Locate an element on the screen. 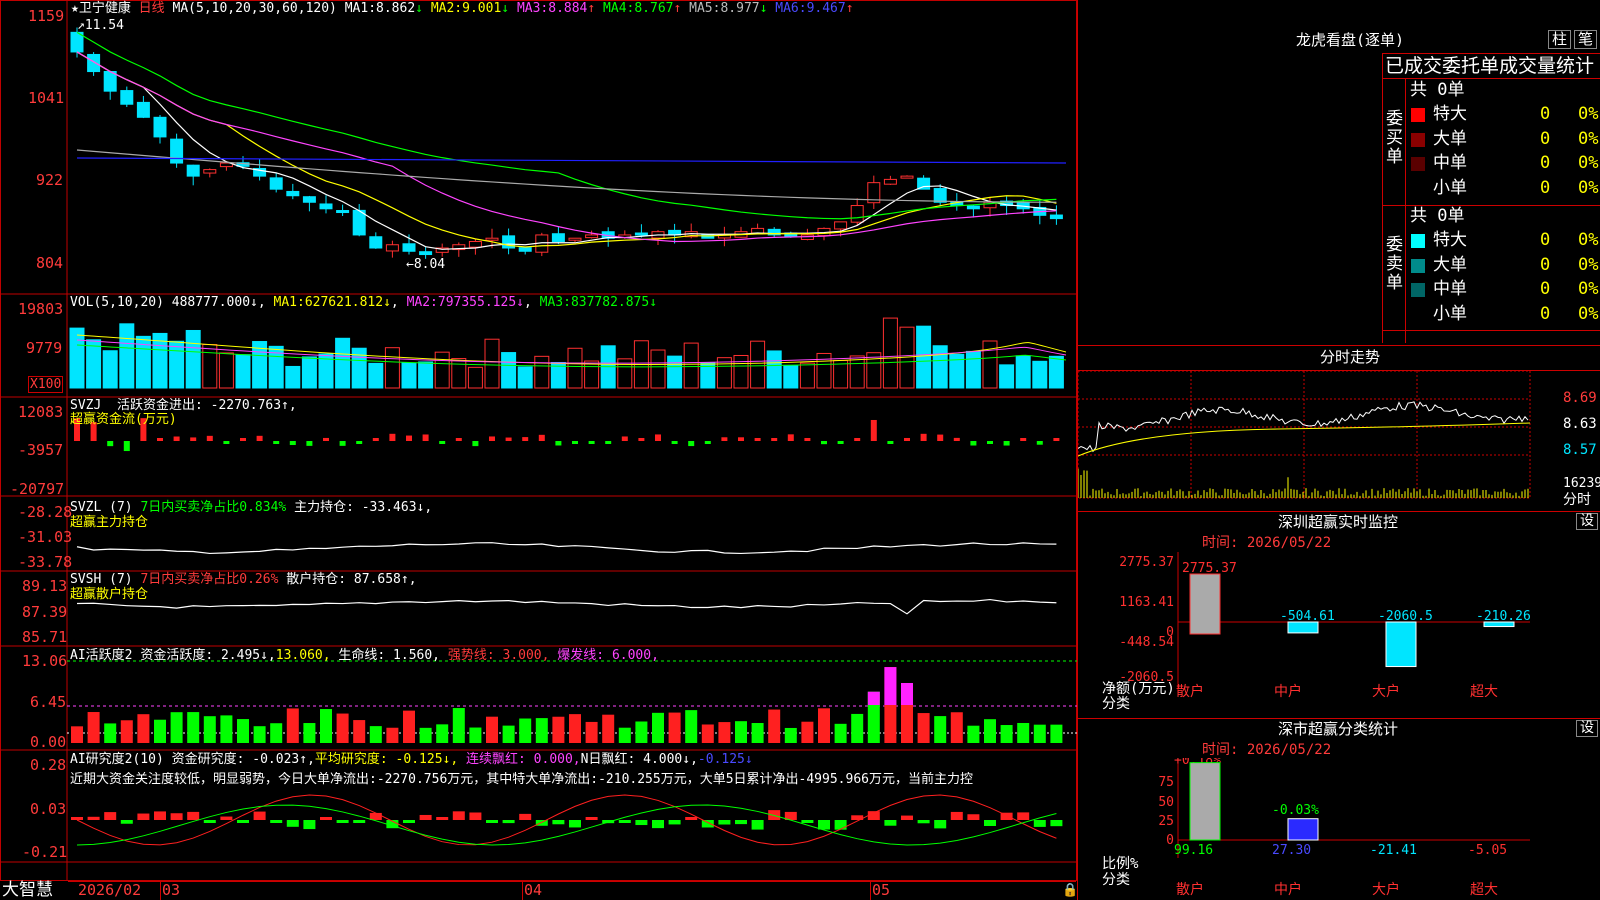 This screenshot has width=1600, height=900. stock-name: 卫宁健康 is located at coordinates (105, 8).